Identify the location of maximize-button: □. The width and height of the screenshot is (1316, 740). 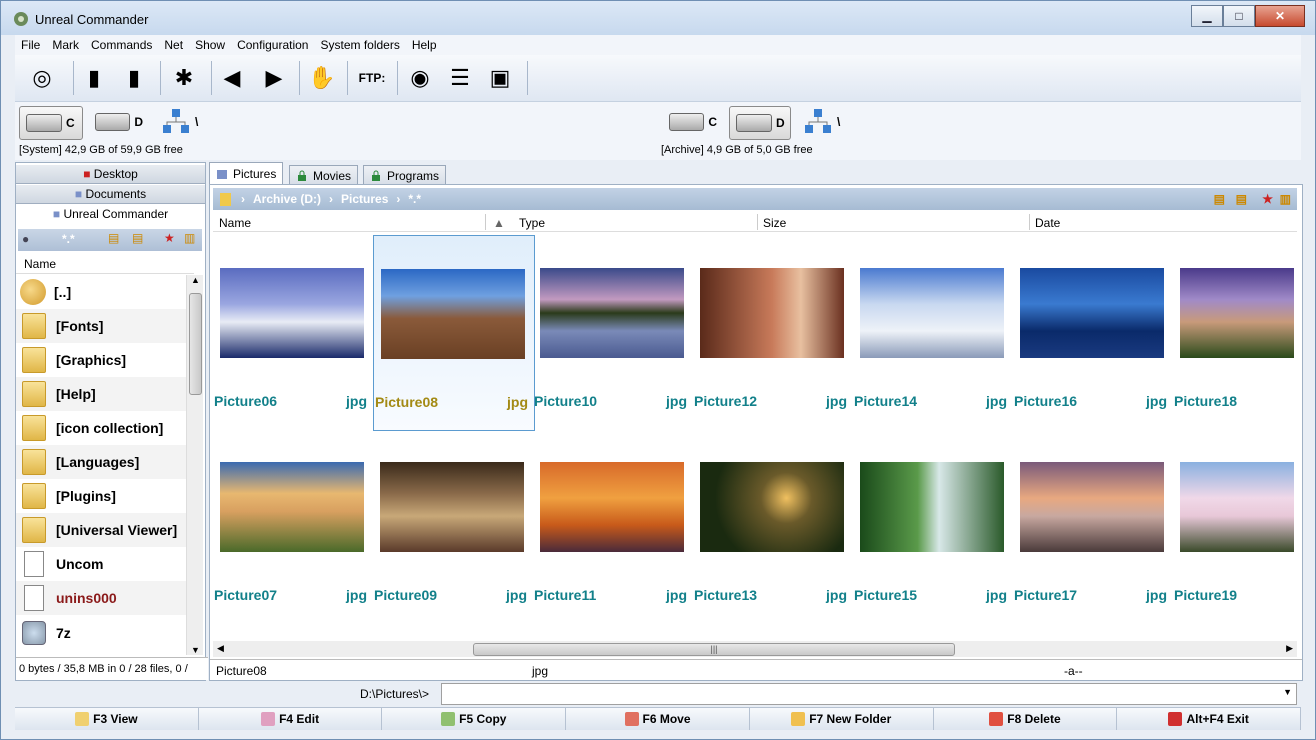
(1239, 16).